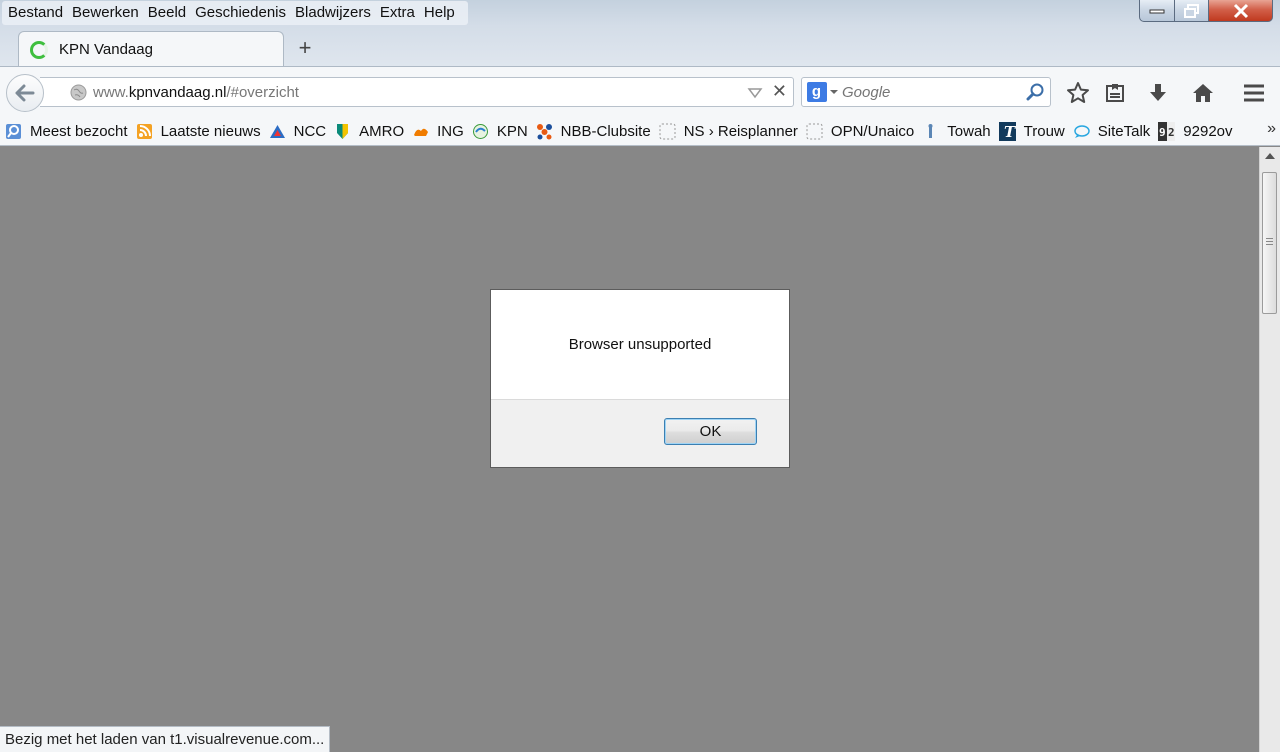 Image resolution: width=1280 pixels, height=752 pixels. I want to click on home-button, so click(1203, 93).